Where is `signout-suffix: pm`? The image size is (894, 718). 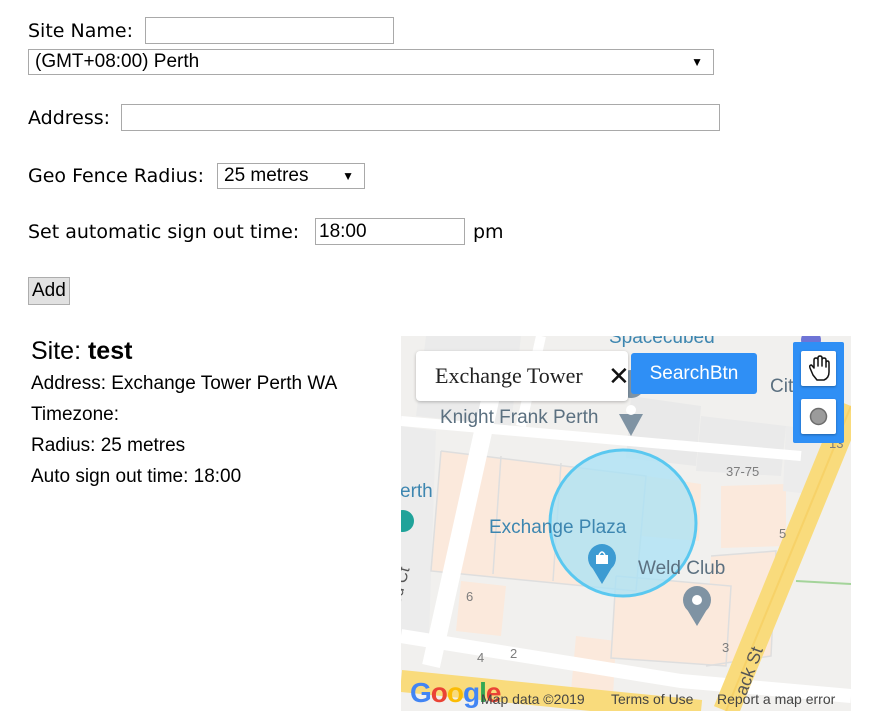 signout-suffix: pm is located at coordinates (488, 232).